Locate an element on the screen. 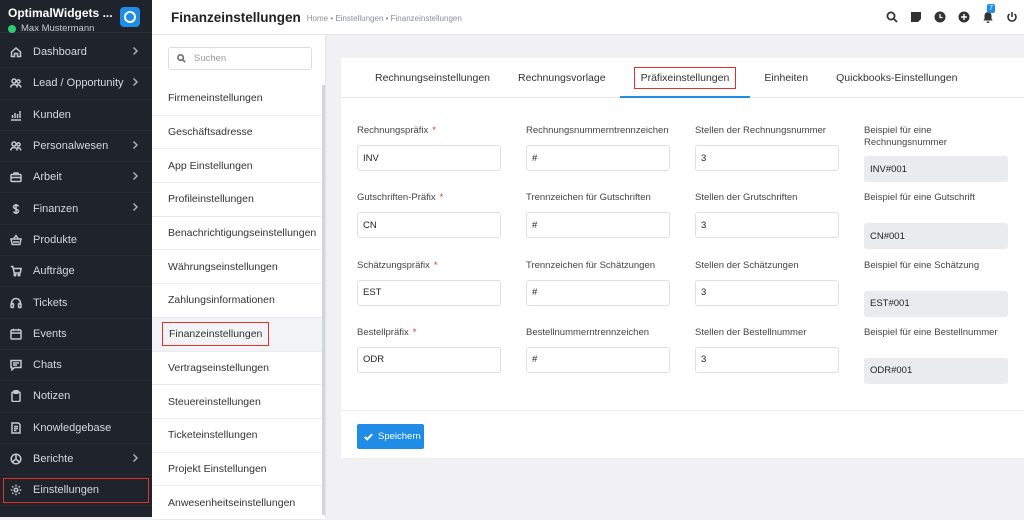 Image resolution: width=1024 pixels, height=520 pixels. calendar-icon is located at coordinates (16, 334).